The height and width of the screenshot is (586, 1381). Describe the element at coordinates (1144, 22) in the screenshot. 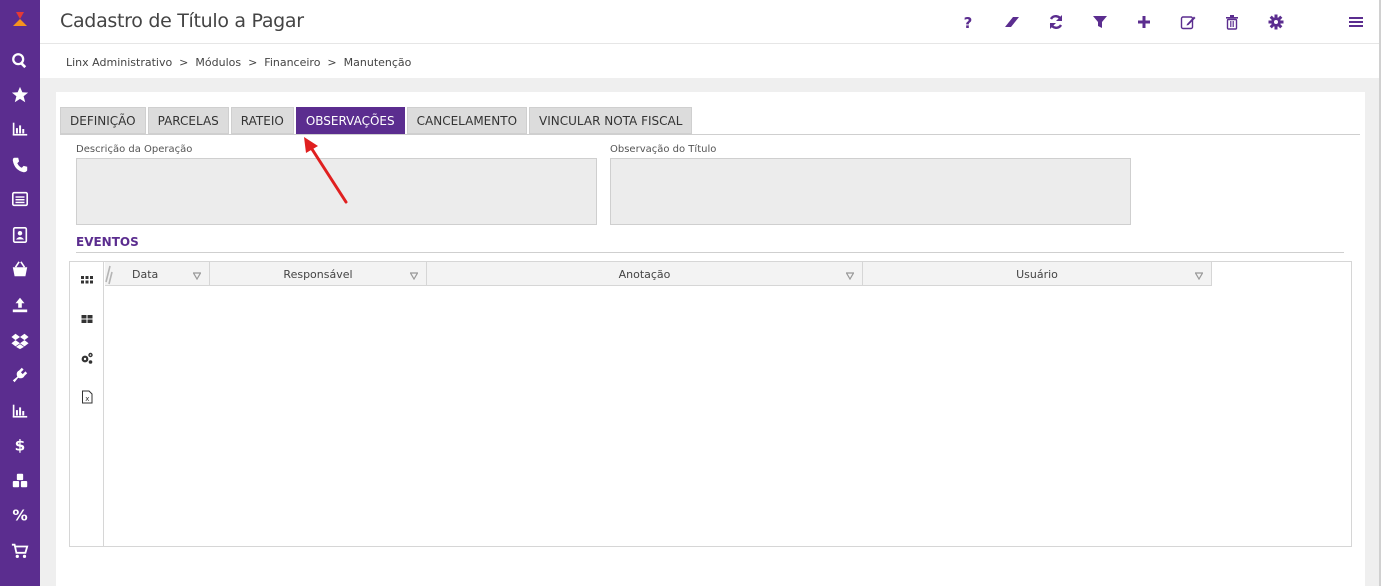

I see `plus-icon` at that location.